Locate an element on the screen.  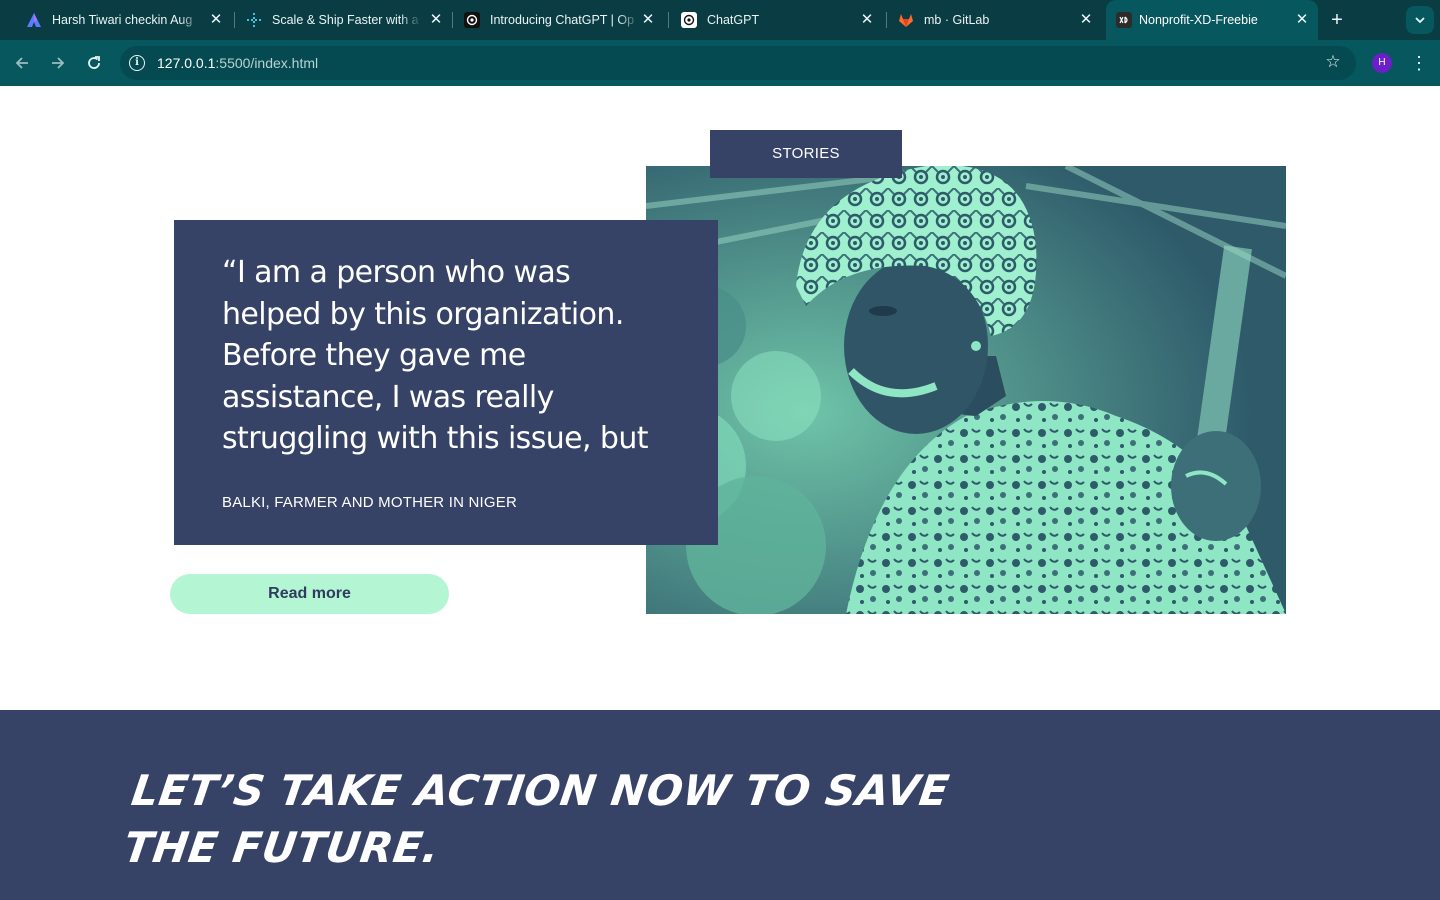
tab-title: Scale & Ship Faster with a is located at coordinates (345, 20).